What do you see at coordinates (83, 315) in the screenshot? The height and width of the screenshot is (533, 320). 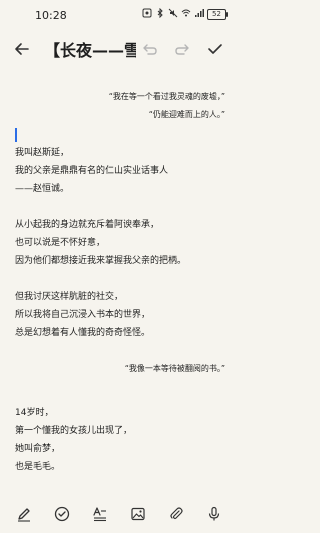 I see `paragraph-line: 所以我将自己沉浸入书本的世界，` at bounding box center [83, 315].